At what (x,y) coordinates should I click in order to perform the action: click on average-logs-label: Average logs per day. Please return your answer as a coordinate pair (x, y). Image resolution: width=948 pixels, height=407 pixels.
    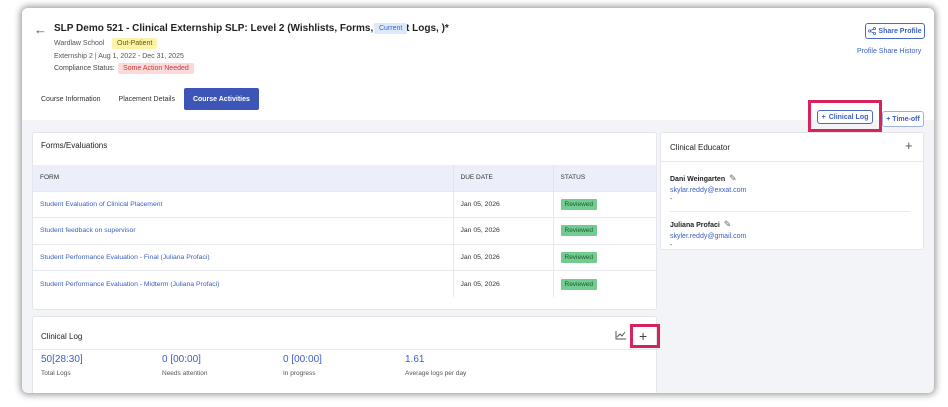
    Looking at the image, I should click on (436, 373).